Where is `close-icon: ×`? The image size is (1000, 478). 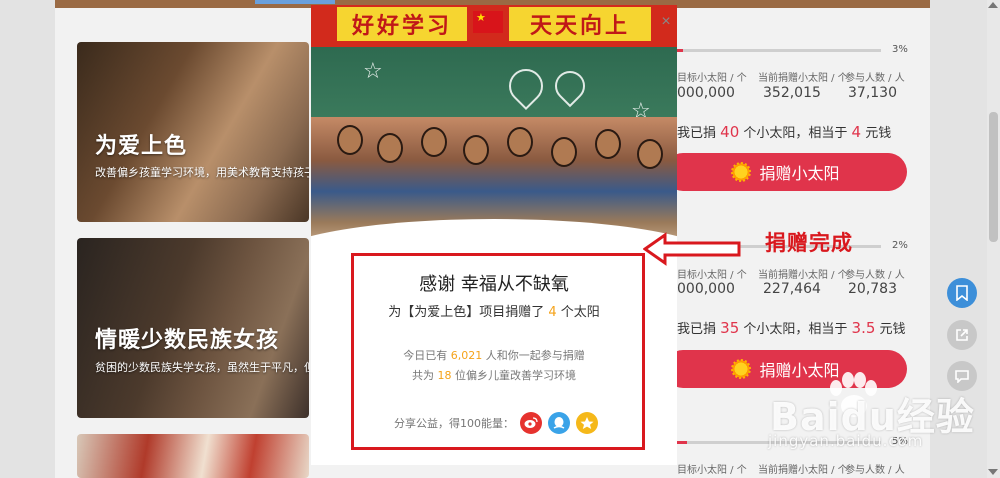 close-icon: × is located at coordinates (666, 22).